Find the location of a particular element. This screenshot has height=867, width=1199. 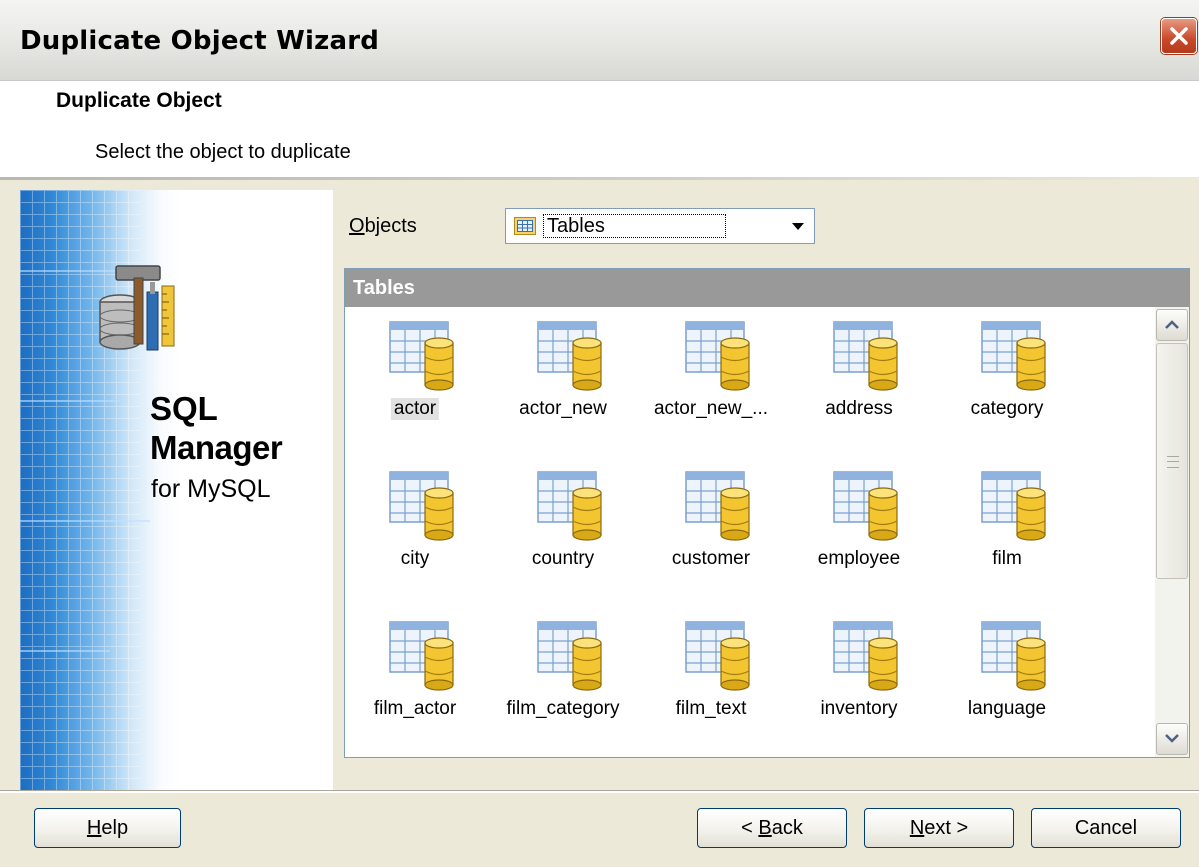

table-item: address is located at coordinates (859, 381).